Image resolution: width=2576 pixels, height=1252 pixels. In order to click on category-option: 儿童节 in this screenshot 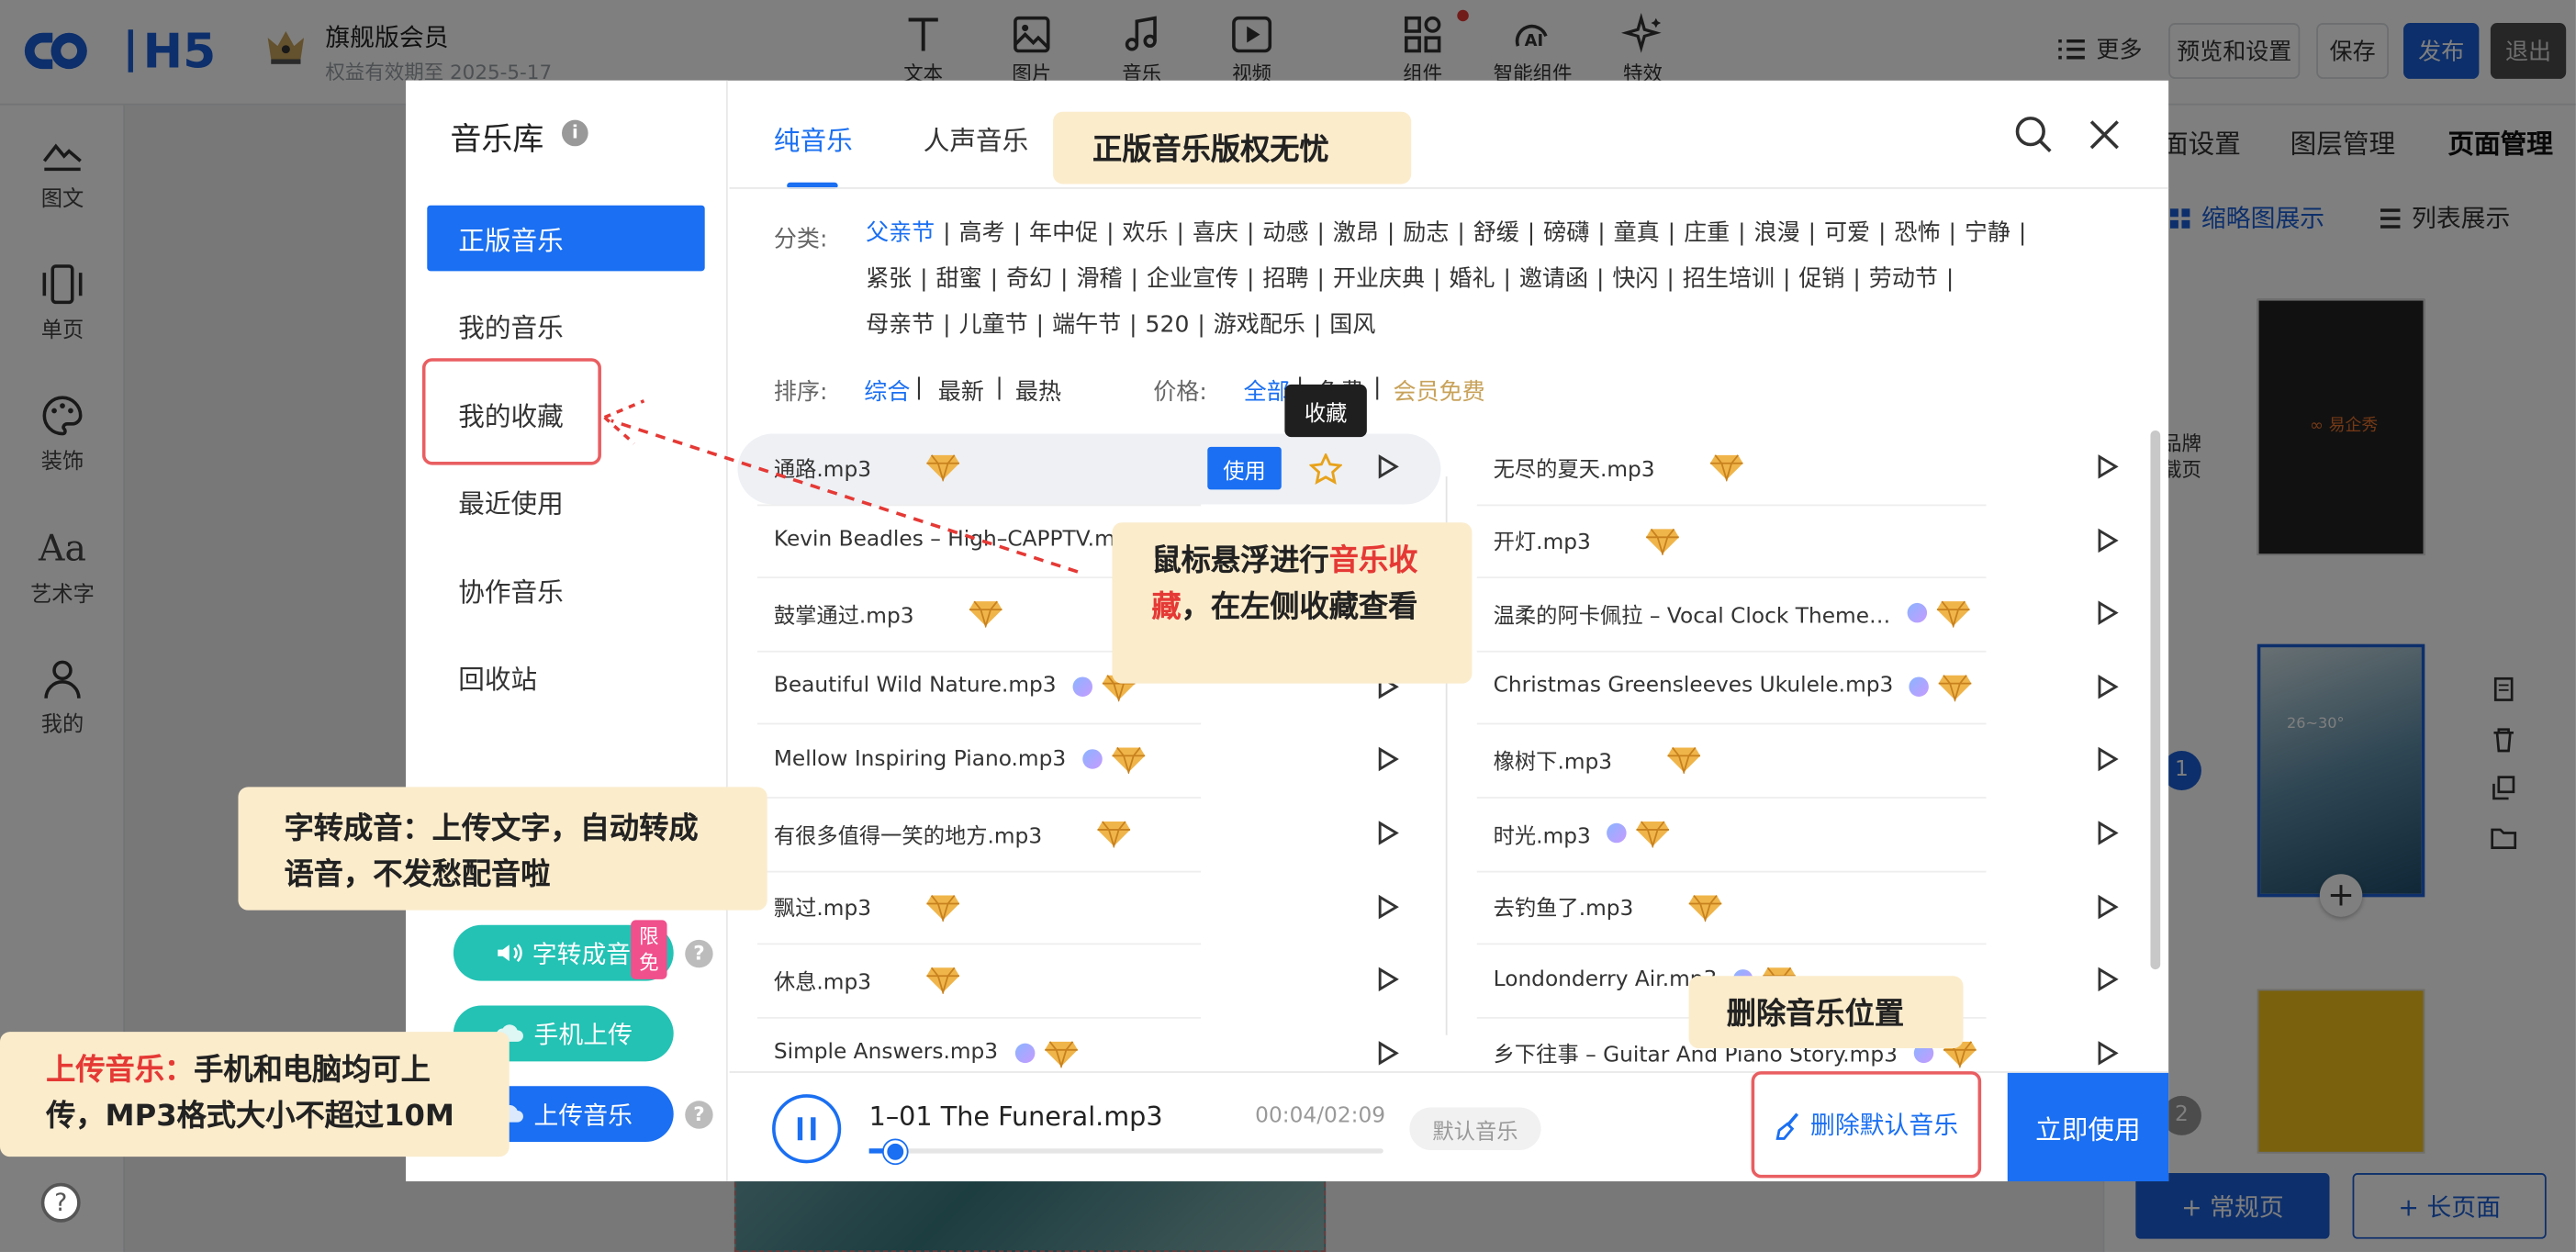, I will do `click(993, 325)`.